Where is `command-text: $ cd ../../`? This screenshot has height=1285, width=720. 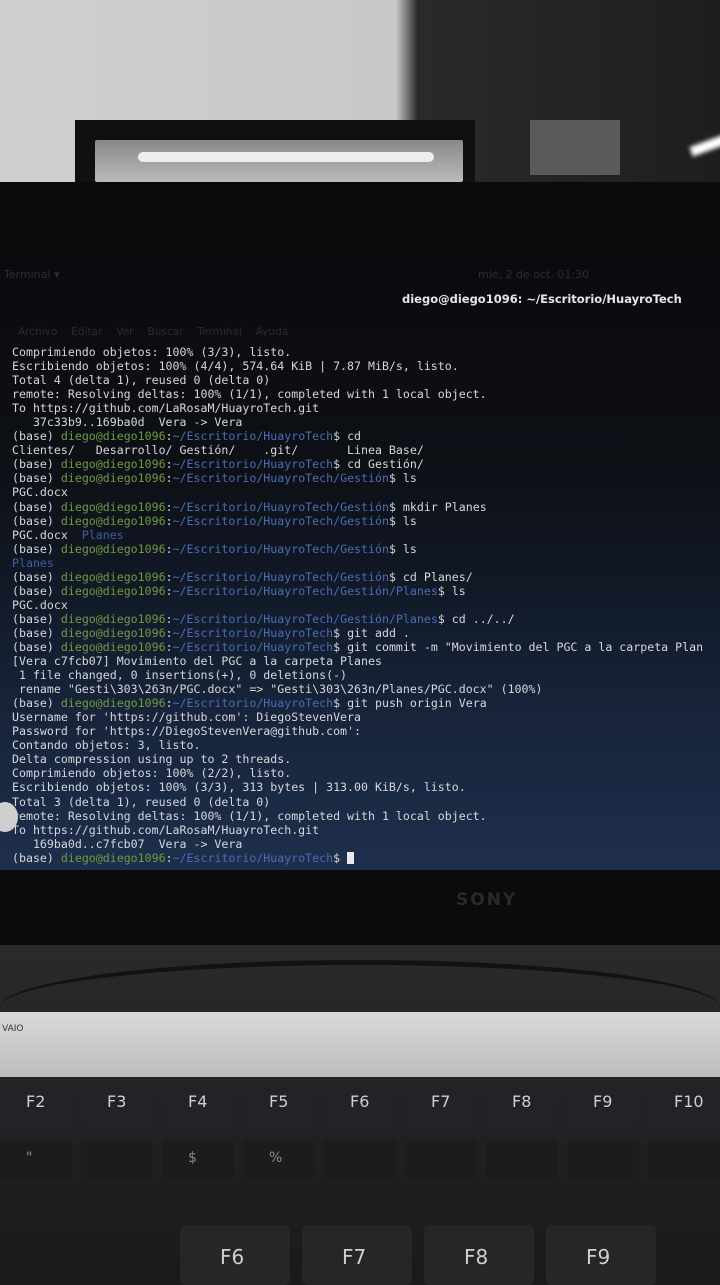 command-text: $ cd ../../ is located at coordinates (476, 618).